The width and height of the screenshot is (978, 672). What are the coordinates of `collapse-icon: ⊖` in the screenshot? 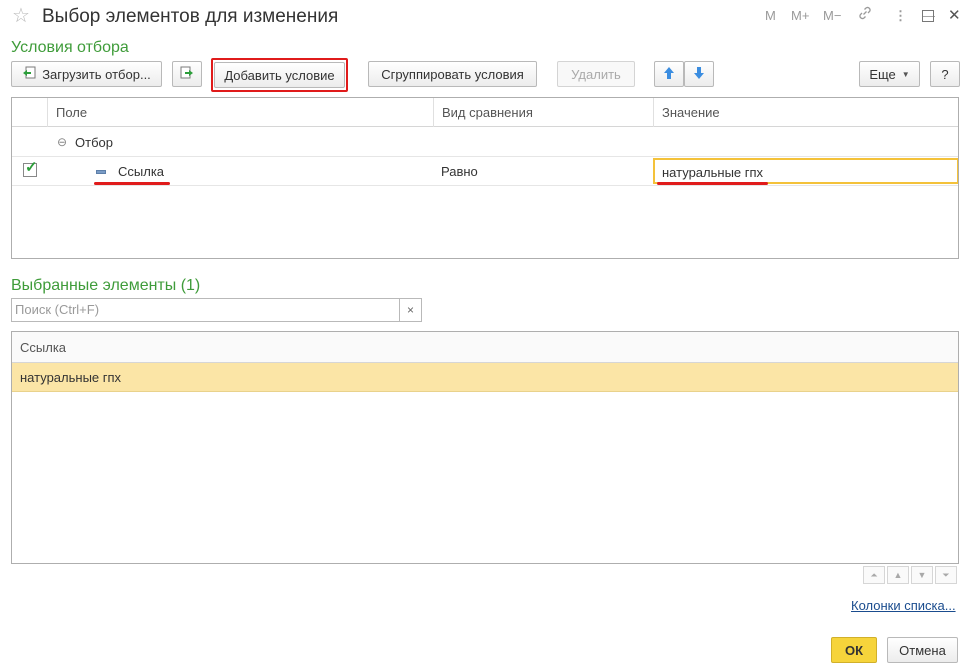 It's located at (62, 142).